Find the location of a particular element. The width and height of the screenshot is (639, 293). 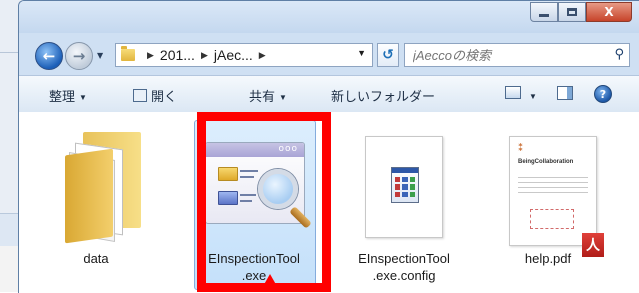

file-name: help.pdf is located at coordinates (548, 258).